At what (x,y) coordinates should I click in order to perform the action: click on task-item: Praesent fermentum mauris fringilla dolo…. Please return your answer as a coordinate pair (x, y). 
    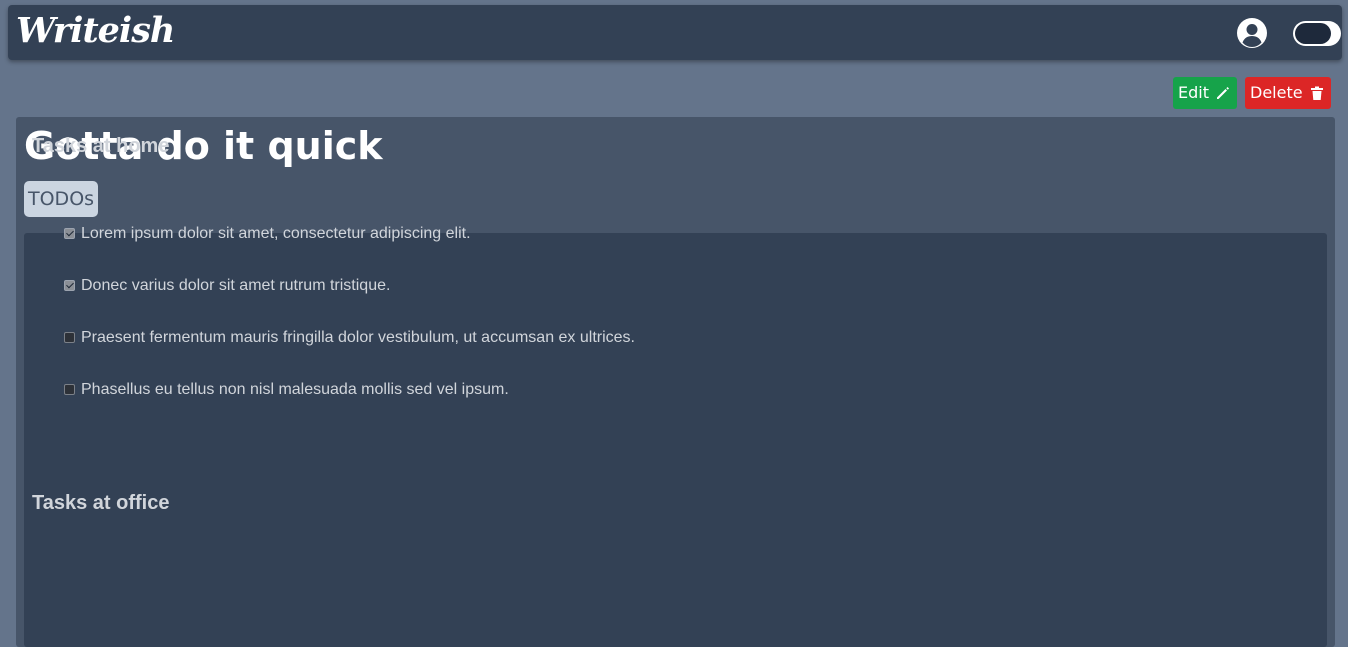
    Looking at the image, I should click on (349, 338).